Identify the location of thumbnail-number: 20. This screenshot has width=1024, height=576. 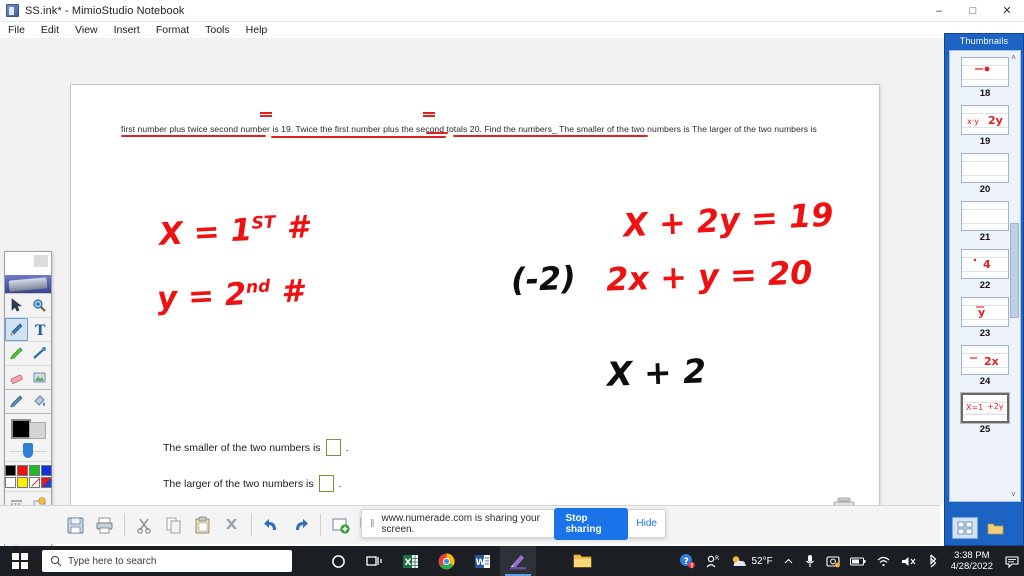
(985, 189).